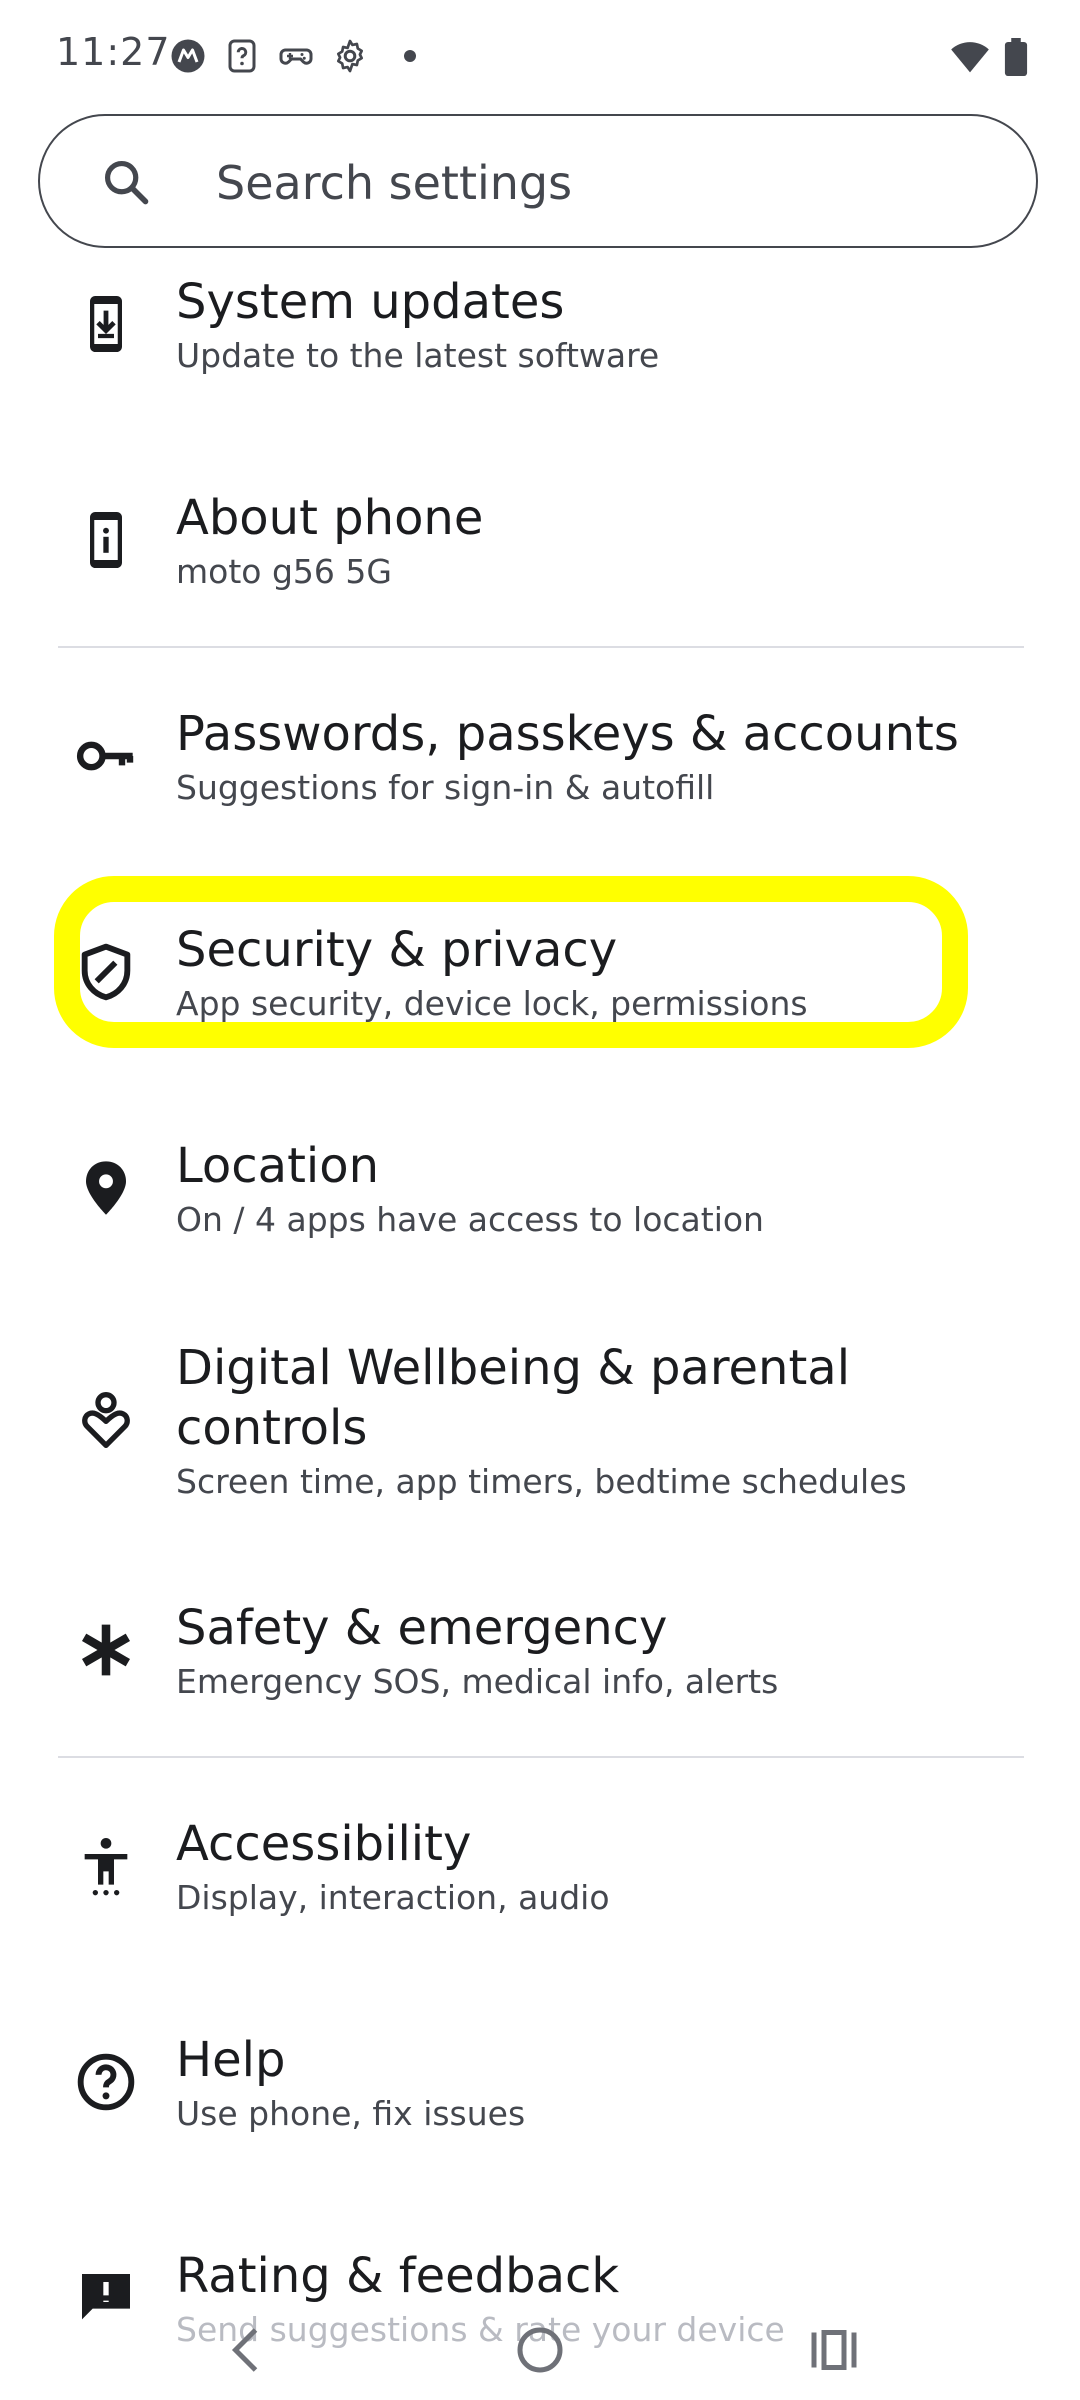 Image resolution: width=1080 pixels, height=2400 pixels. Describe the element at coordinates (422, 1628) in the screenshot. I see `settings-item-title: Safety & emergency` at that location.